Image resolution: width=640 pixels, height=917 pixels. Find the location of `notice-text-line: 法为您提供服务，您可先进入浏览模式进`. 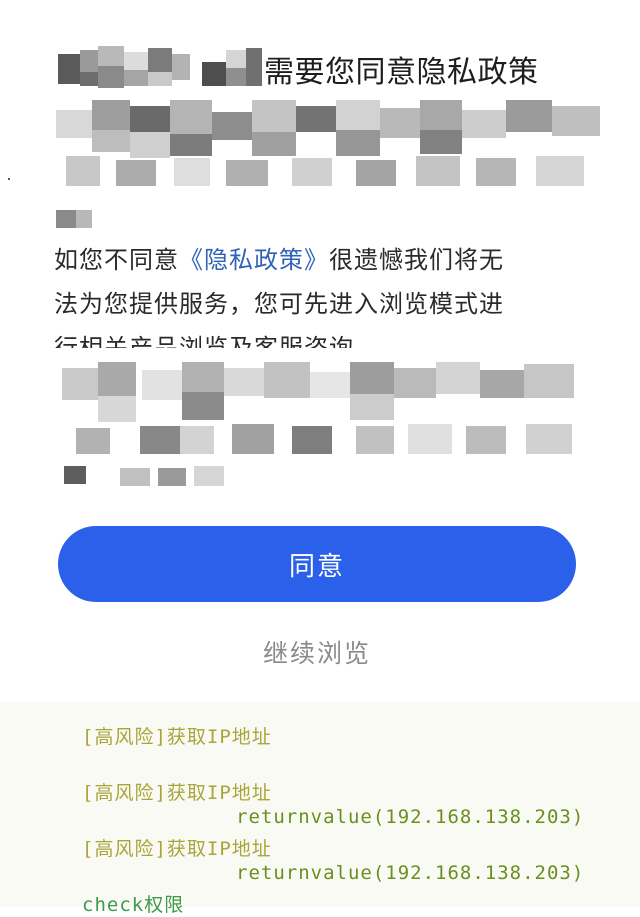

notice-text-line: 法为您提供服务，您可先进入浏览模式进 is located at coordinates (279, 304).